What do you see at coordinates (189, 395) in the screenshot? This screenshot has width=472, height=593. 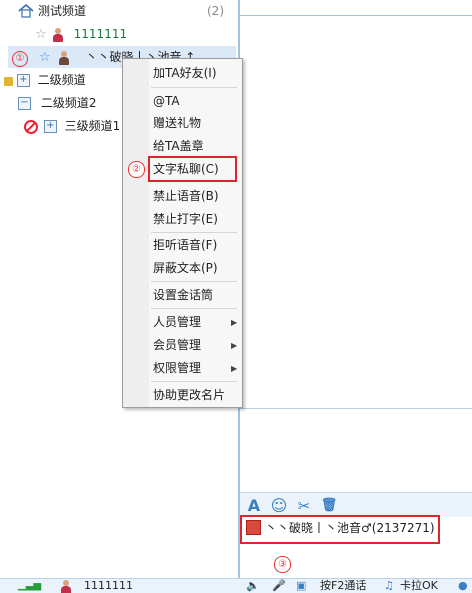 I see `menu-item-change-card: 协助更改名片` at bounding box center [189, 395].